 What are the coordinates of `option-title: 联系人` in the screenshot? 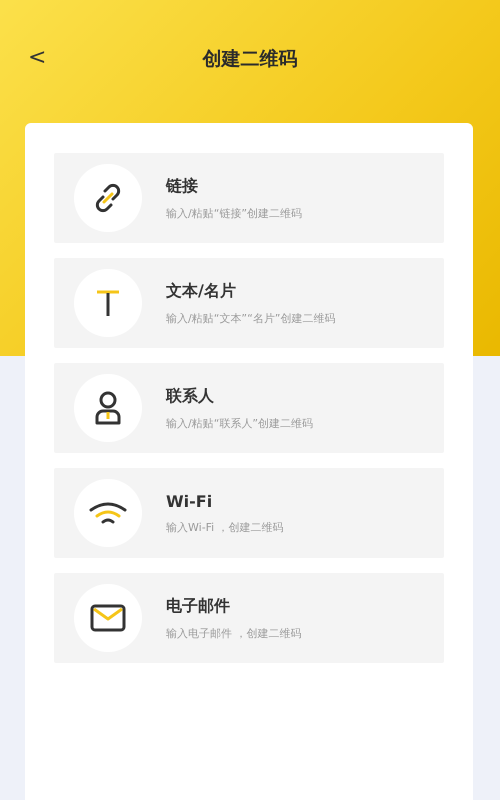 It's located at (190, 396).